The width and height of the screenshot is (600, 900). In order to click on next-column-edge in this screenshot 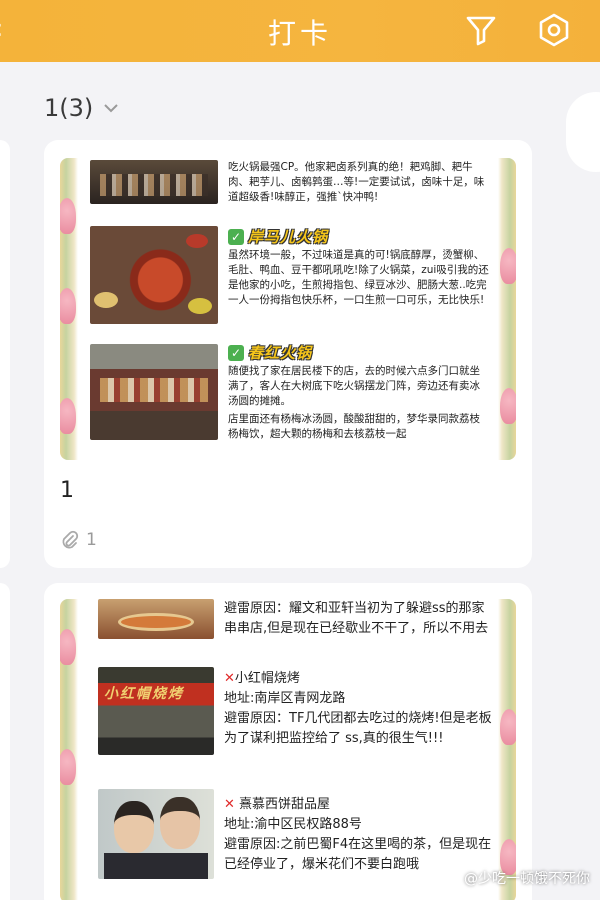, I will do `click(583, 132)`.